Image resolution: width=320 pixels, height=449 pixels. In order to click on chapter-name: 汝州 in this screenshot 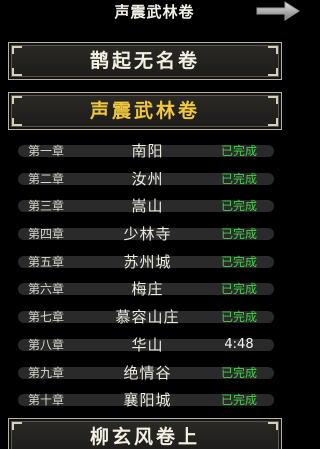, I will do `click(147, 178)`.